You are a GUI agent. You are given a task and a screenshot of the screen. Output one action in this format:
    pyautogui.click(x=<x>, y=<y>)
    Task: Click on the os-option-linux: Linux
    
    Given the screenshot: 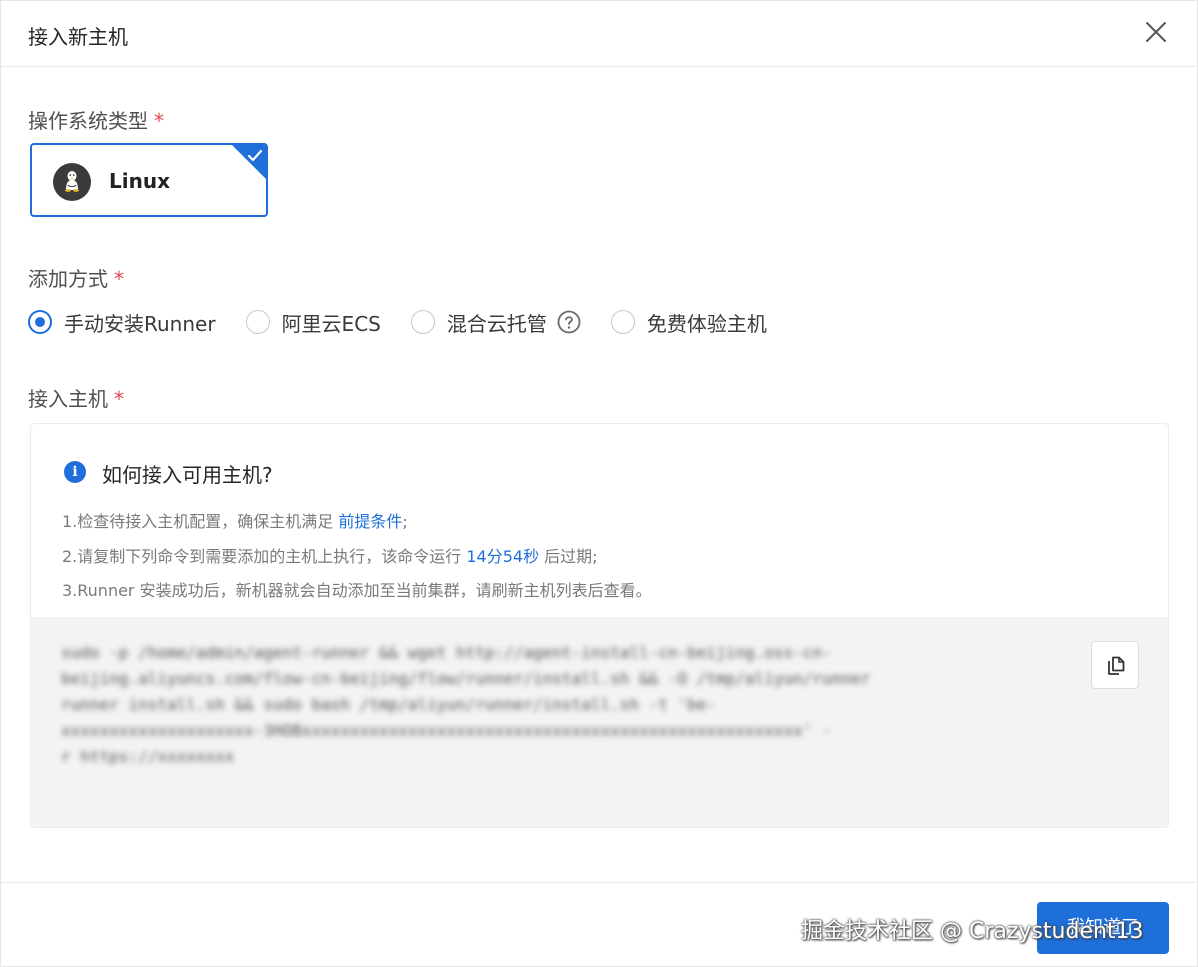 What is the action you would take?
    pyautogui.click(x=149, y=180)
    